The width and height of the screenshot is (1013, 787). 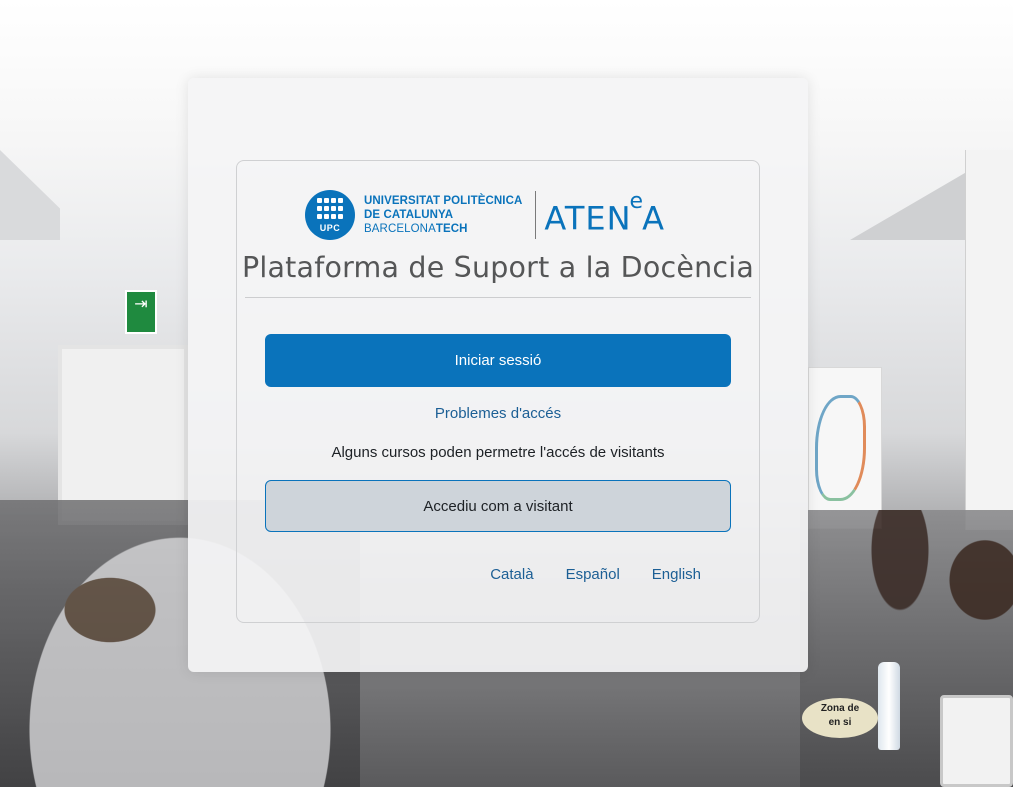 What do you see at coordinates (409, 215) in the screenshot?
I see `university-line2: DE CATALUNYA` at bounding box center [409, 215].